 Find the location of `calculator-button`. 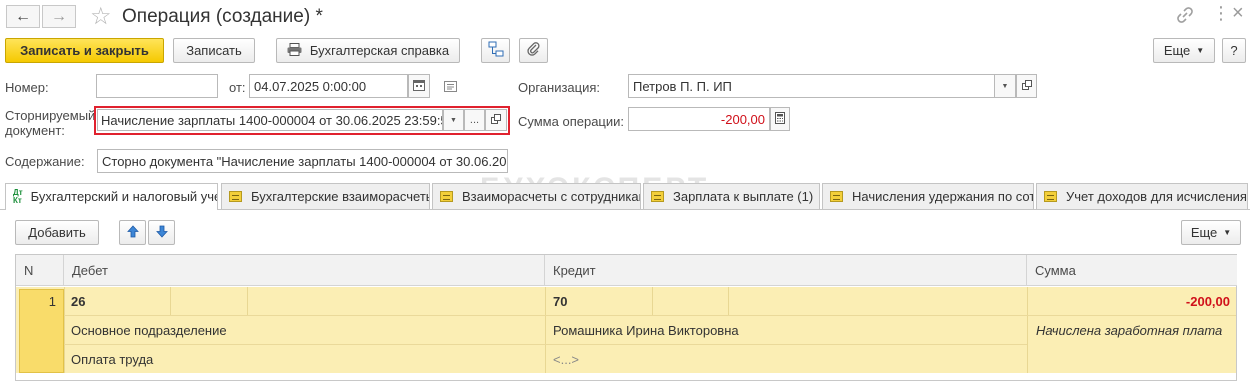

calculator-button is located at coordinates (780, 119).